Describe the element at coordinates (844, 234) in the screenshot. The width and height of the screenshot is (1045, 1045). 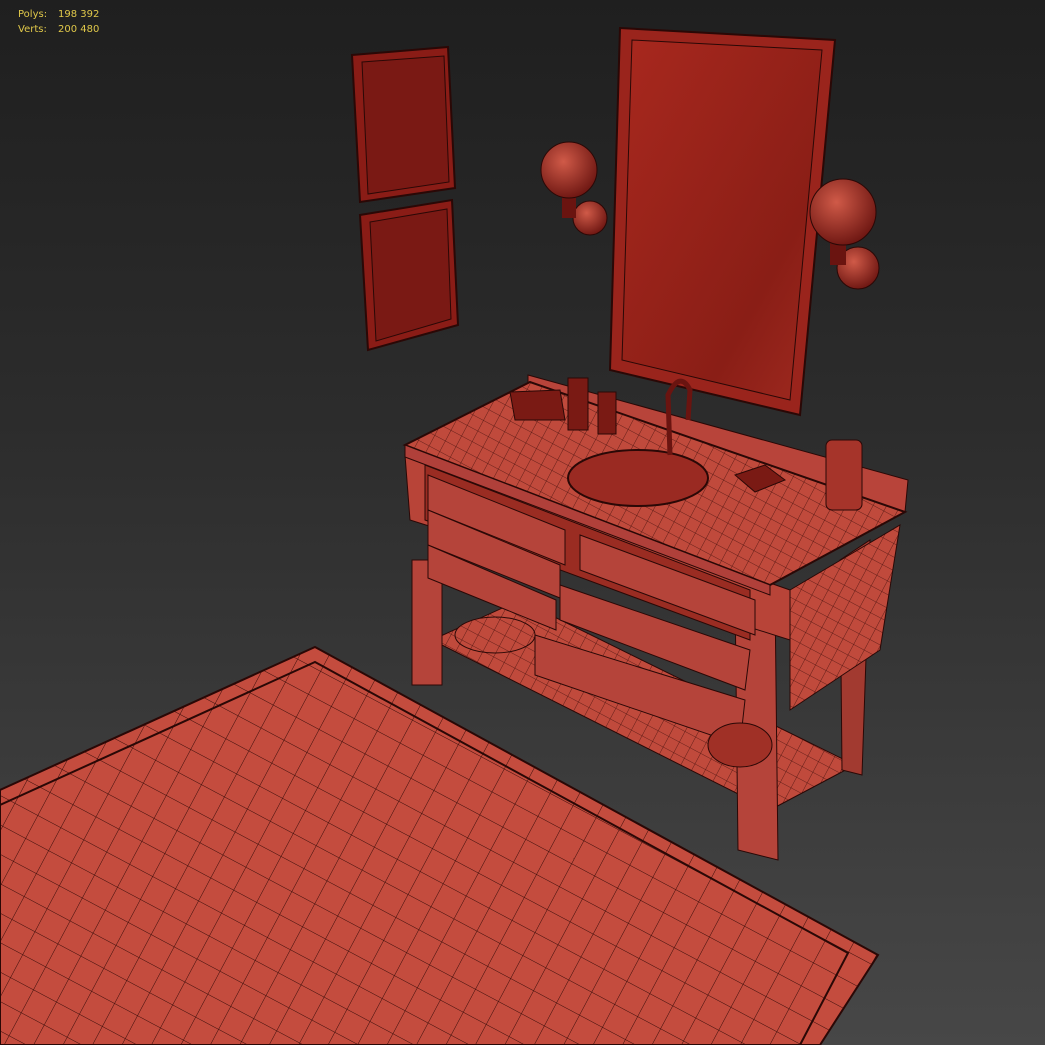
I see `wall-sconce-right` at that location.